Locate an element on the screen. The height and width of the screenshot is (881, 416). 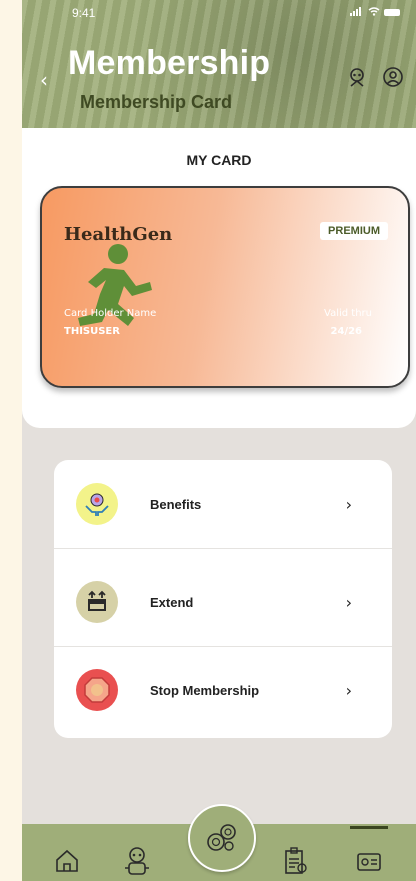
center-action-button is located at coordinates (222, 838).